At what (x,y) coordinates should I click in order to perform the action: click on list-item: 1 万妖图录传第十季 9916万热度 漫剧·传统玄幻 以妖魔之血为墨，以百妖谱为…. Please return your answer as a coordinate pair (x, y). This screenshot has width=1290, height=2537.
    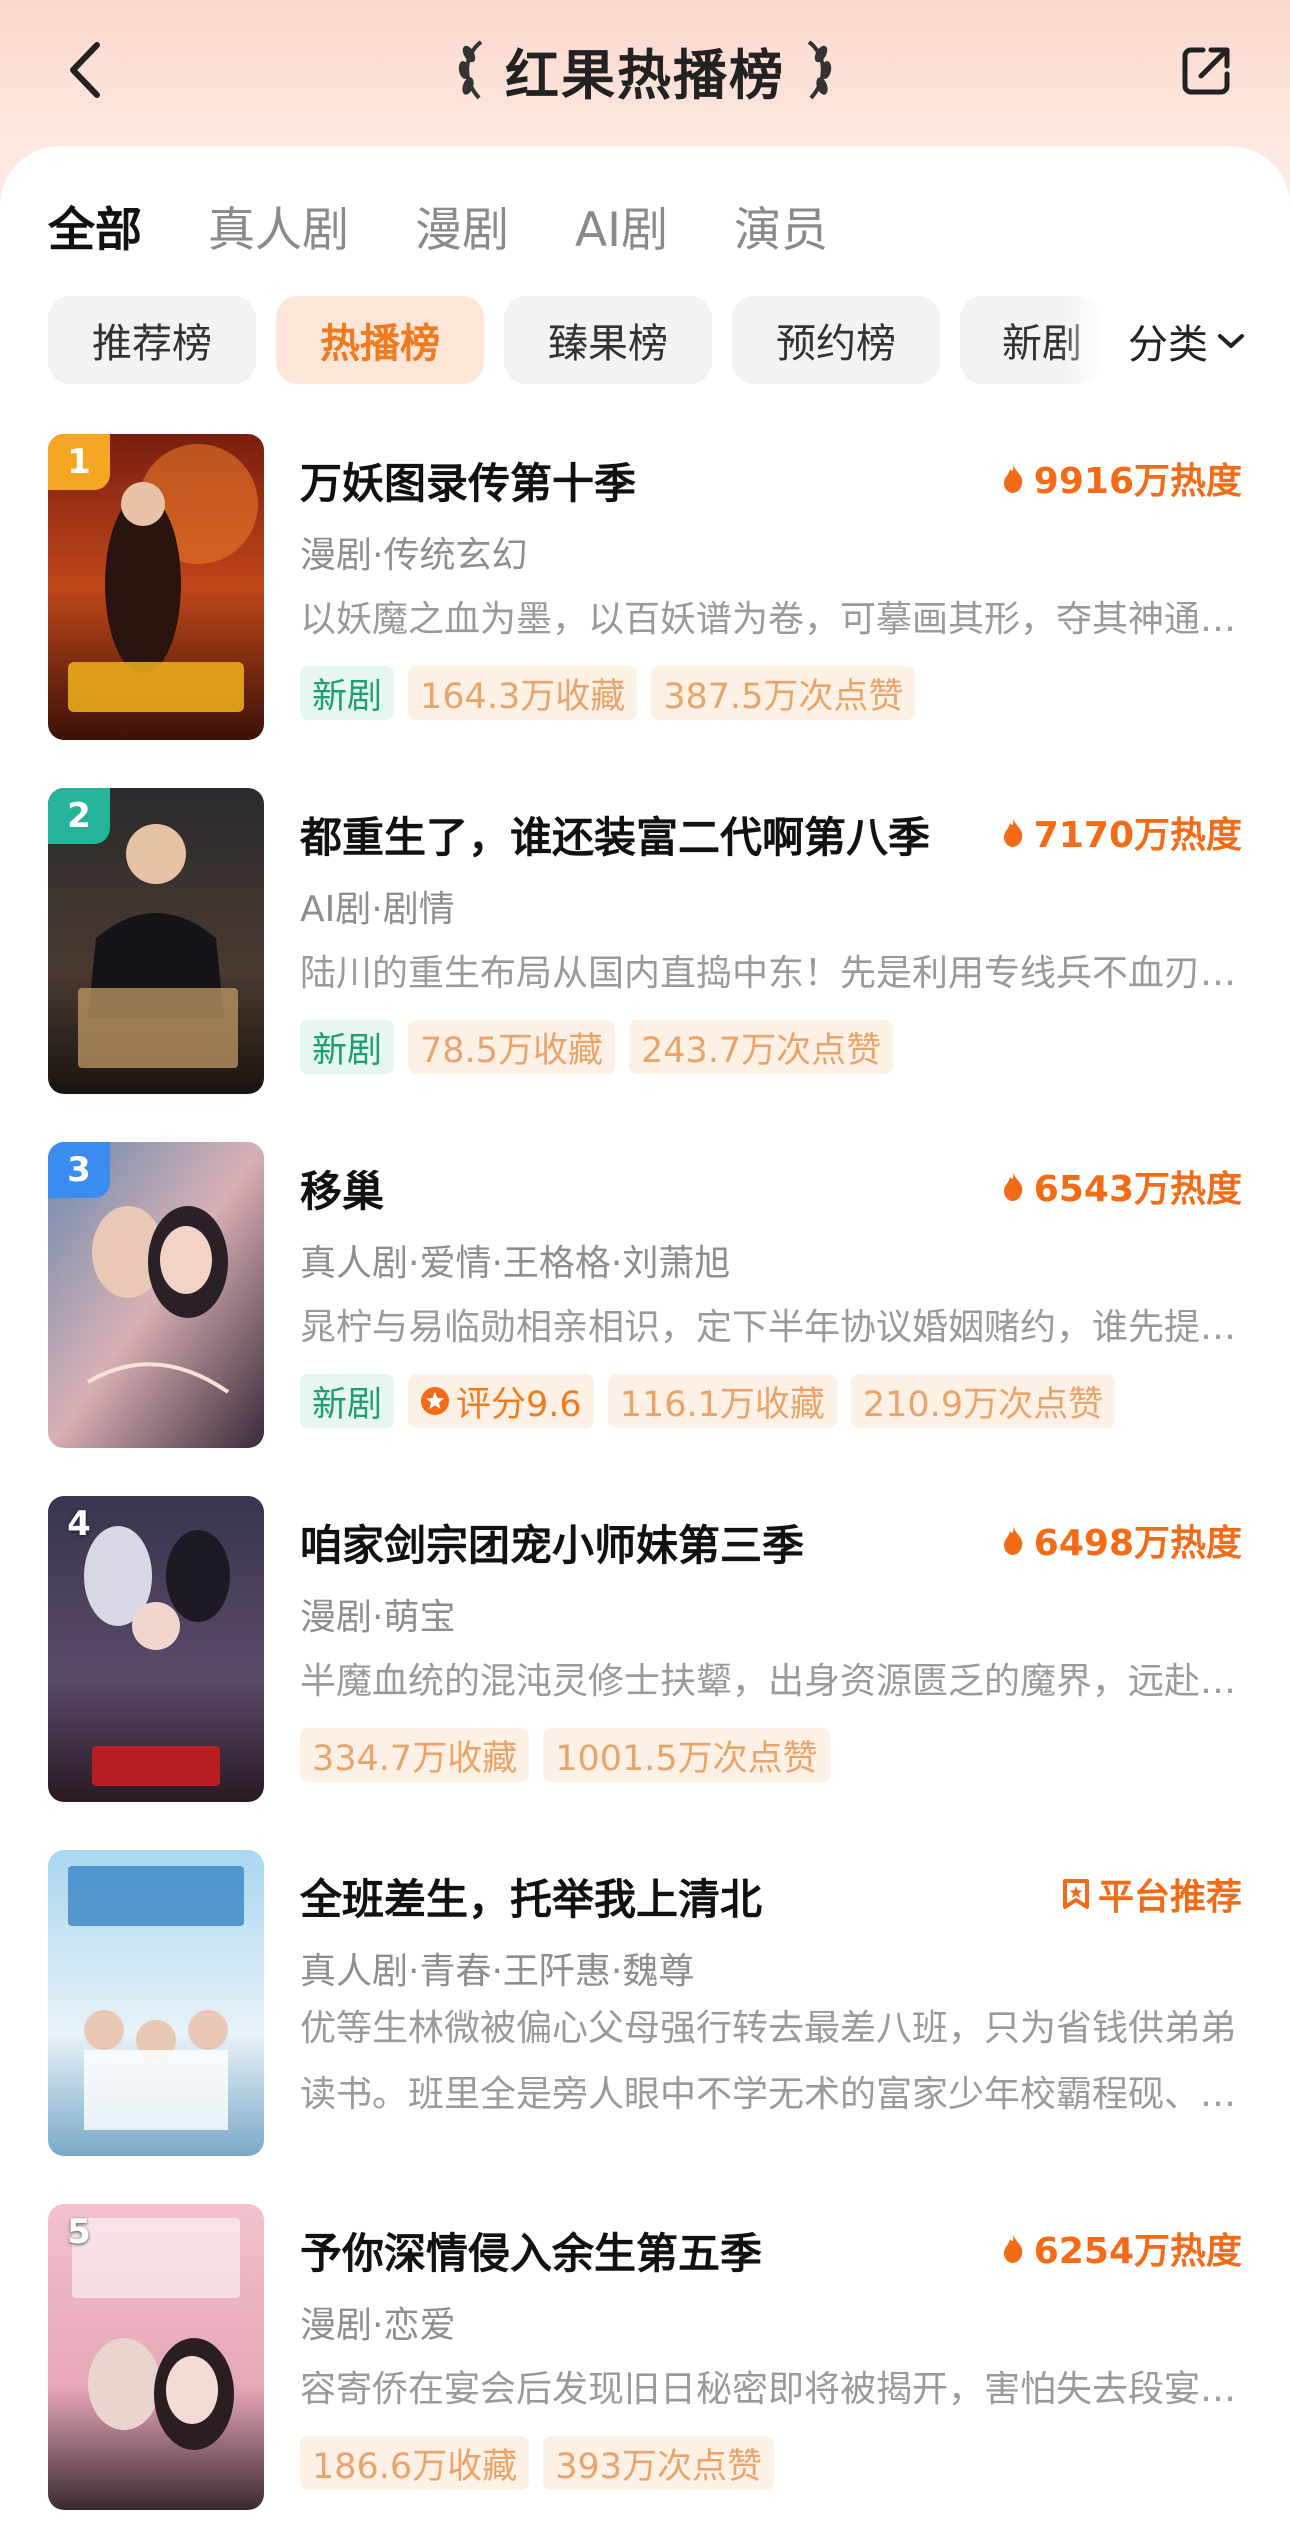
    Looking at the image, I should click on (645, 585).